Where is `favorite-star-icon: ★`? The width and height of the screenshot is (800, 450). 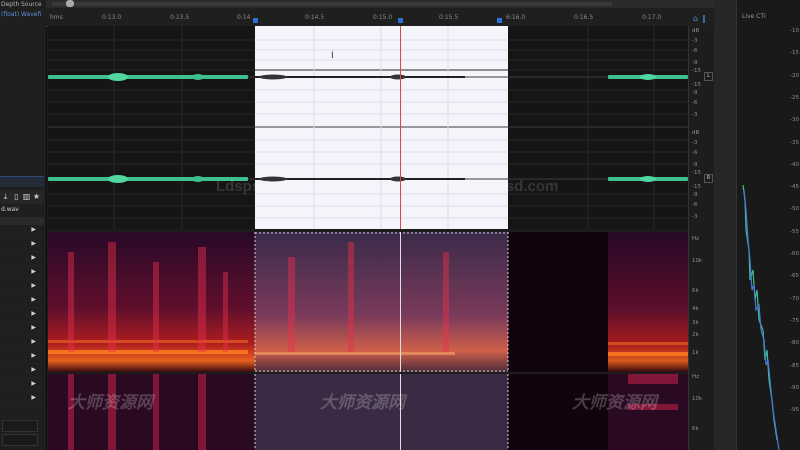
favorite-star-icon: ★ is located at coordinates (36, 196).